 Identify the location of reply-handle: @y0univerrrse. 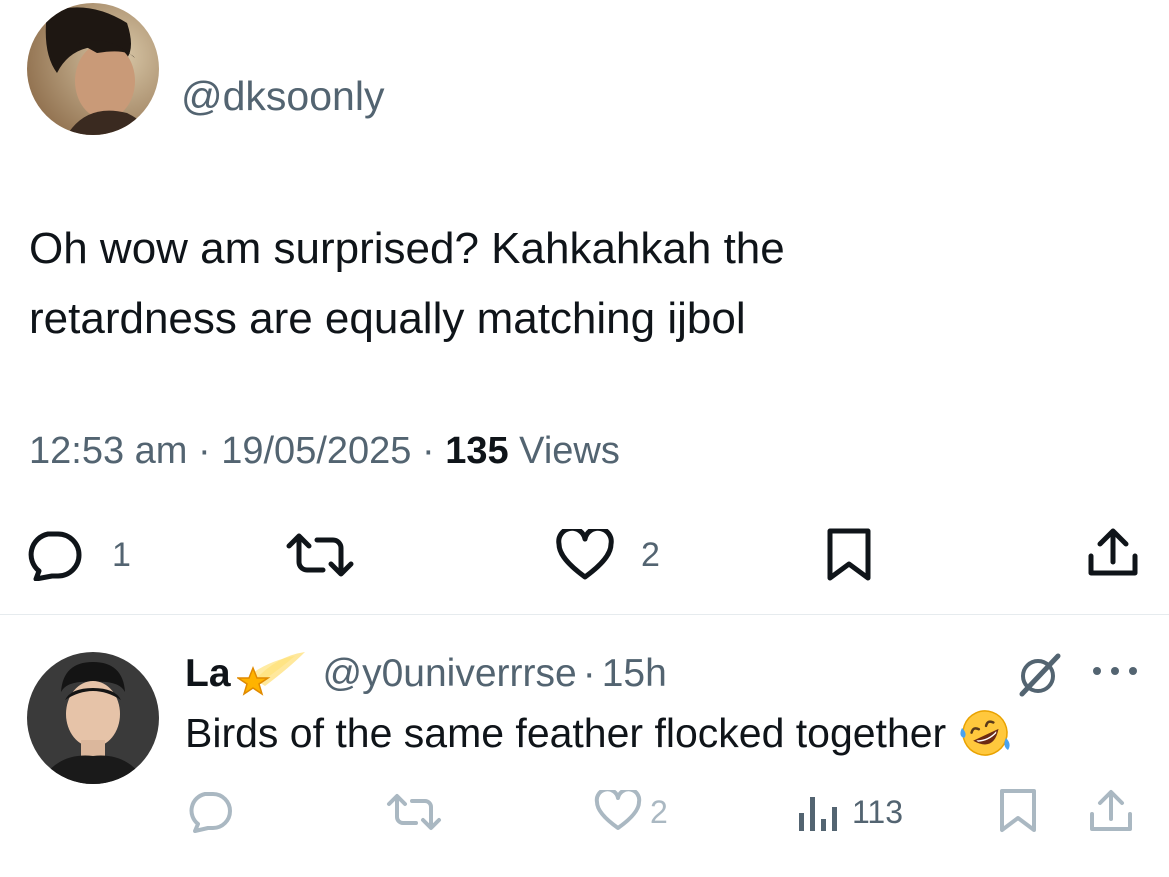
(450, 674).